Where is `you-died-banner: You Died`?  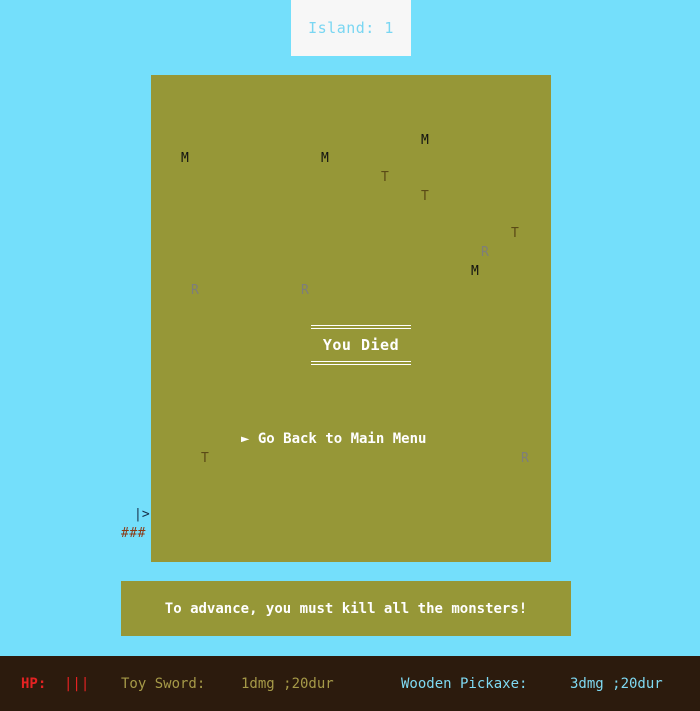
you-died-banner: You Died is located at coordinates (361, 345).